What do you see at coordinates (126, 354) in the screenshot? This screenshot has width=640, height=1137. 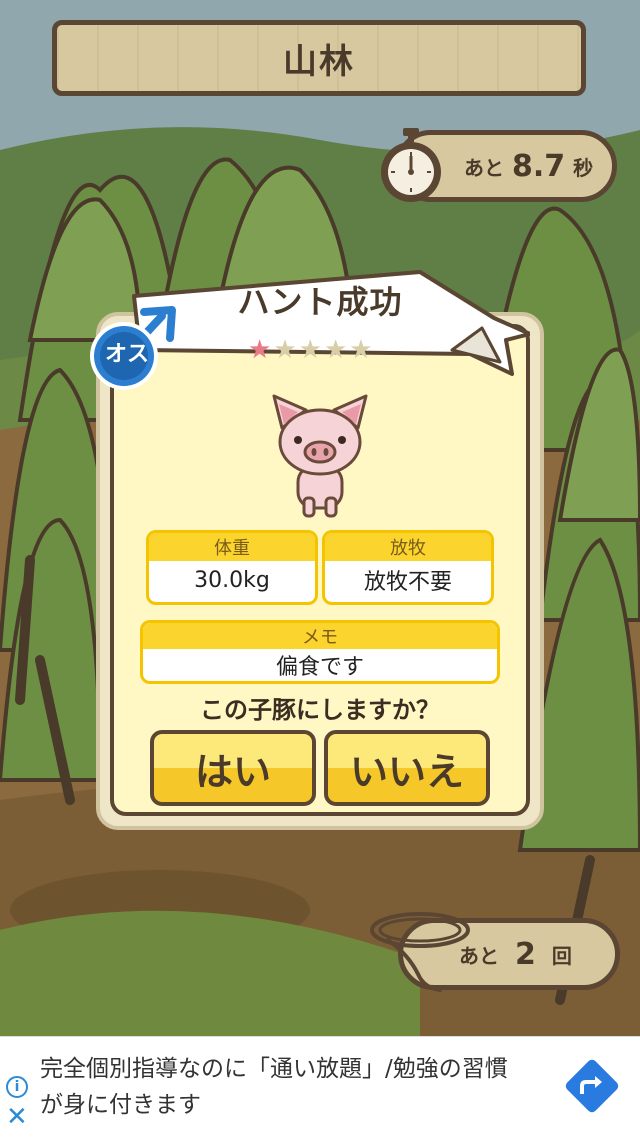 I see `gender-label: オス` at bounding box center [126, 354].